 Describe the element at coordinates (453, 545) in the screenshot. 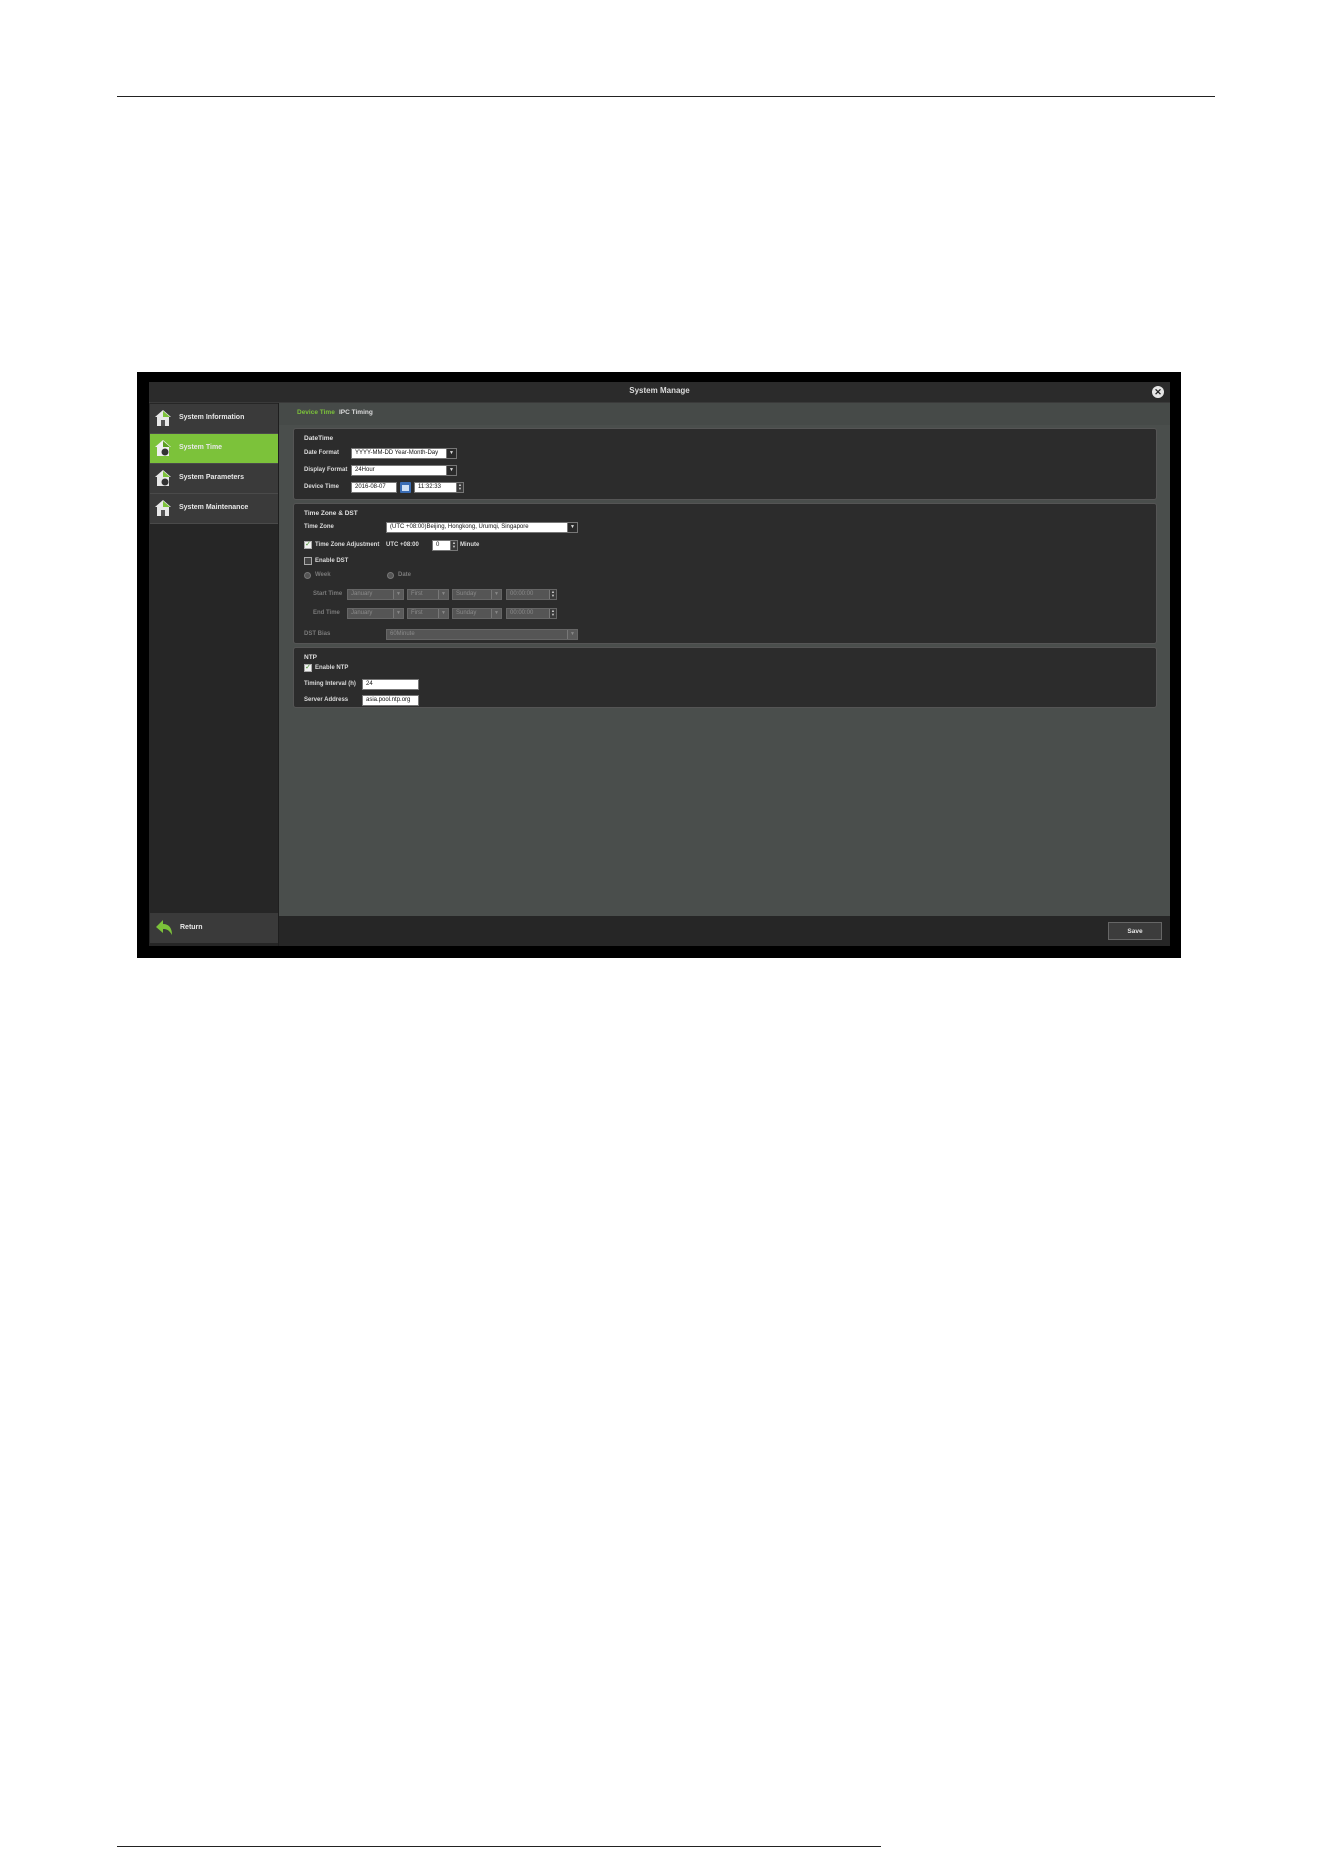

I see `minute-stepper-icon: ▲ ▼` at that location.